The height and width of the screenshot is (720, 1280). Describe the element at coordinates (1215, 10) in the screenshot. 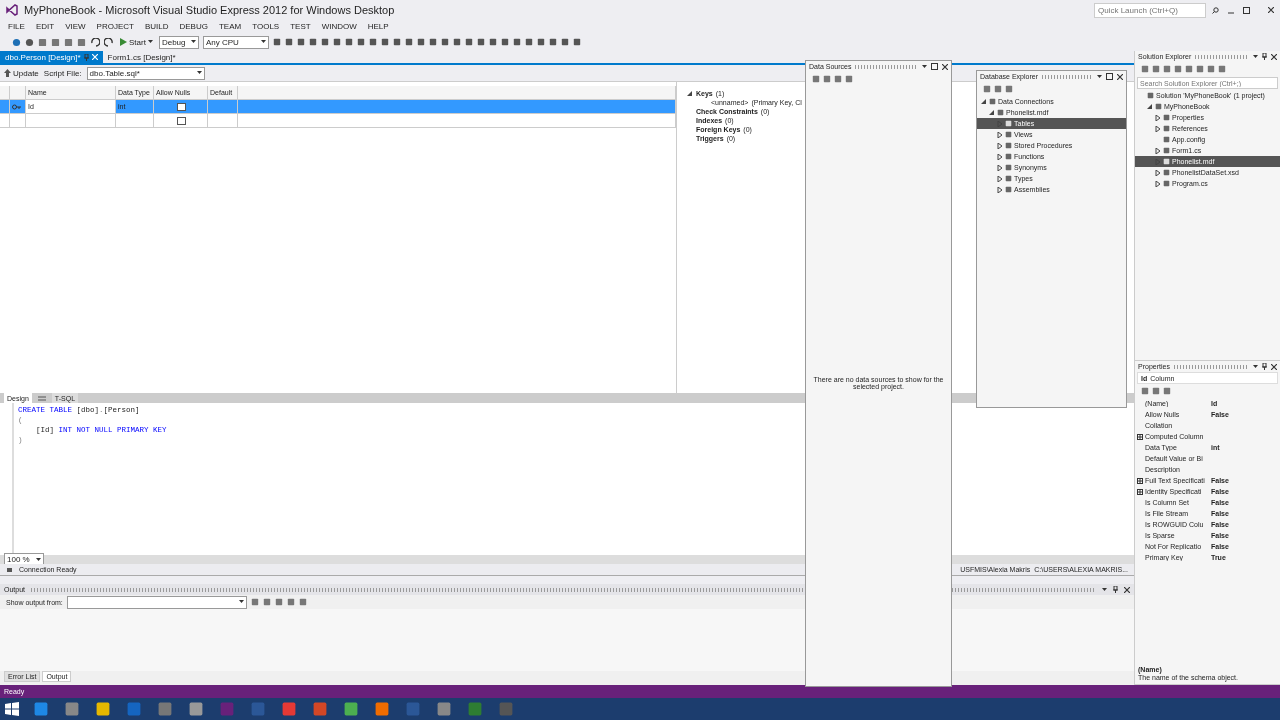

I see `search-icon` at that location.